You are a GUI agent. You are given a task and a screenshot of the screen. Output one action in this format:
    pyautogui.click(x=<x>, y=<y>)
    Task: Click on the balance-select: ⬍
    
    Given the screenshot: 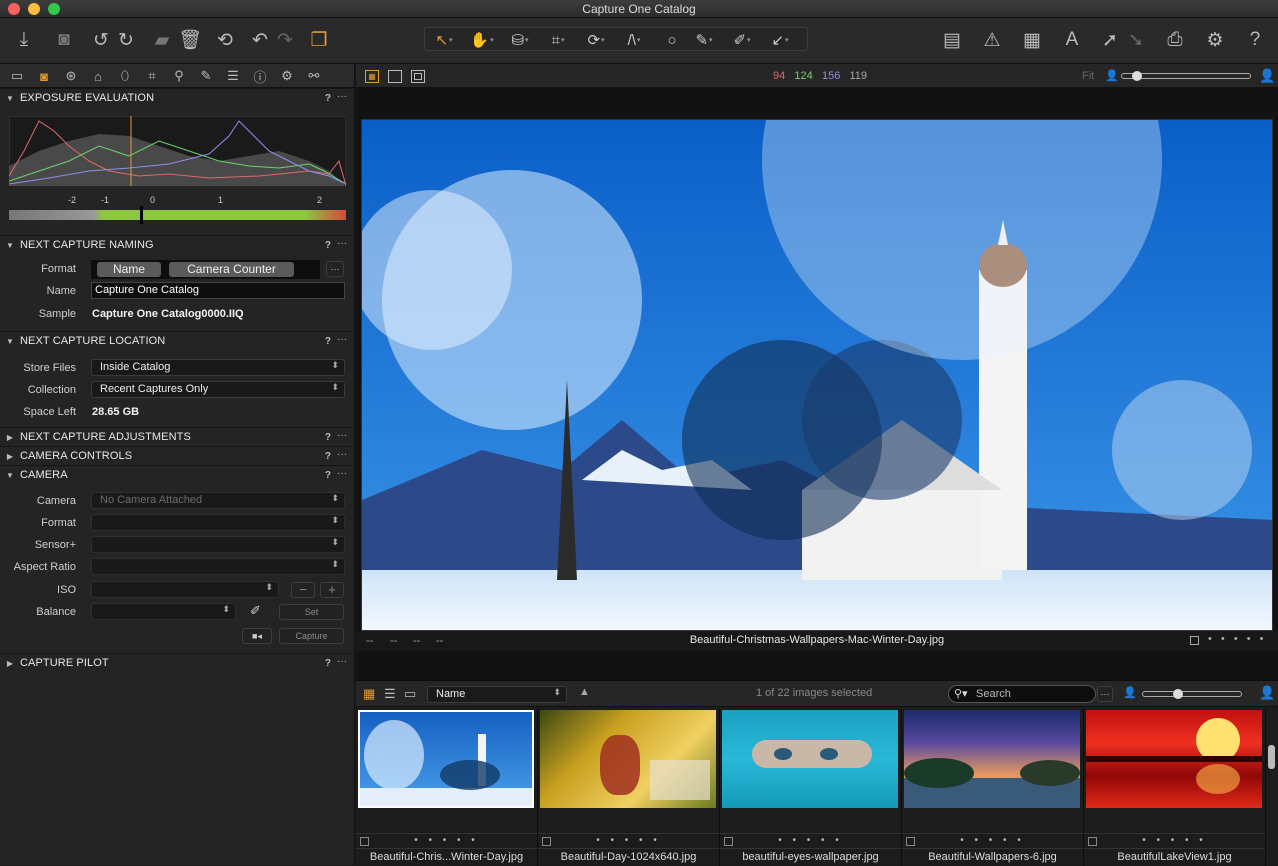 What is the action you would take?
    pyautogui.click(x=163, y=611)
    